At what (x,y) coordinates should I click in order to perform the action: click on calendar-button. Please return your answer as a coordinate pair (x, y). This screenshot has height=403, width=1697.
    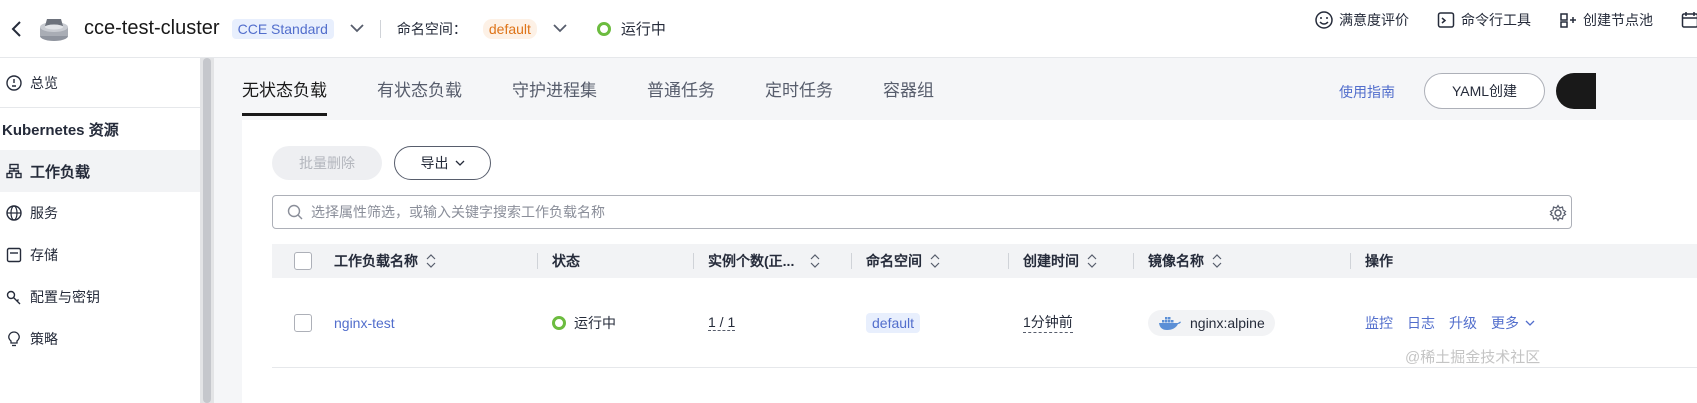
    Looking at the image, I should click on (1689, 20).